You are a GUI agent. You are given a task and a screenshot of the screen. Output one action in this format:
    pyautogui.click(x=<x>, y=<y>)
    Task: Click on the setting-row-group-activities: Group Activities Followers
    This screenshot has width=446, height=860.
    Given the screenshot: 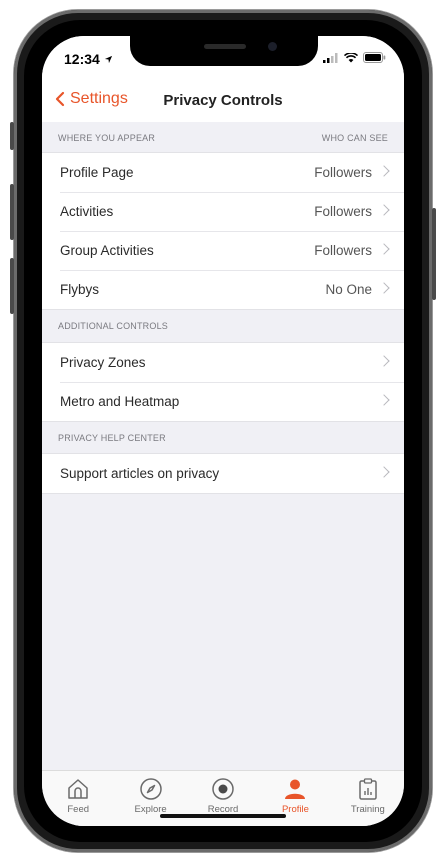 What is the action you would take?
    pyautogui.click(x=223, y=250)
    